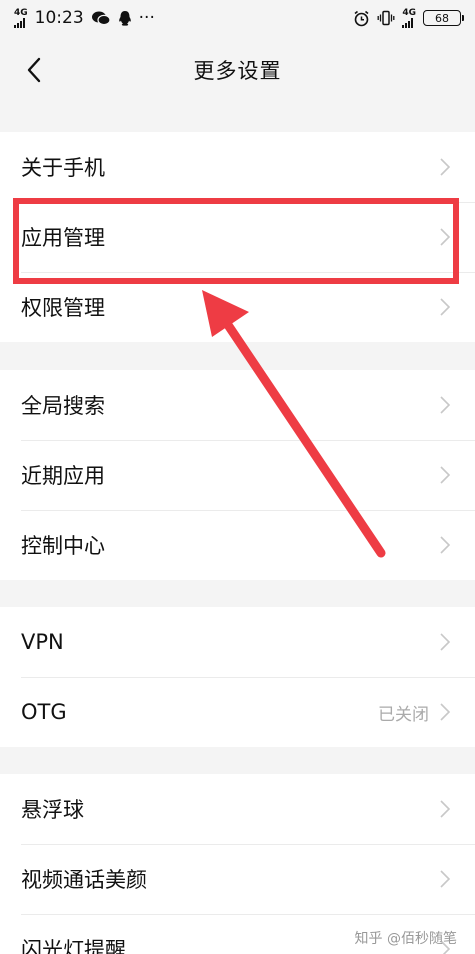 Image resolution: width=475 pixels, height=954 pixels. Describe the element at coordinates (237, 809) in the screenshot. I see `settings-item-floating-ball: 悬浮球` at that location.